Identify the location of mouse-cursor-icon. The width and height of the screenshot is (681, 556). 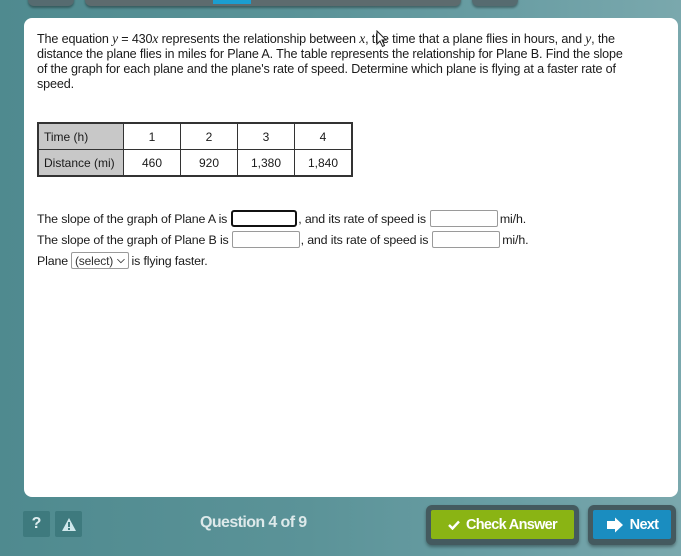
(382, 39).